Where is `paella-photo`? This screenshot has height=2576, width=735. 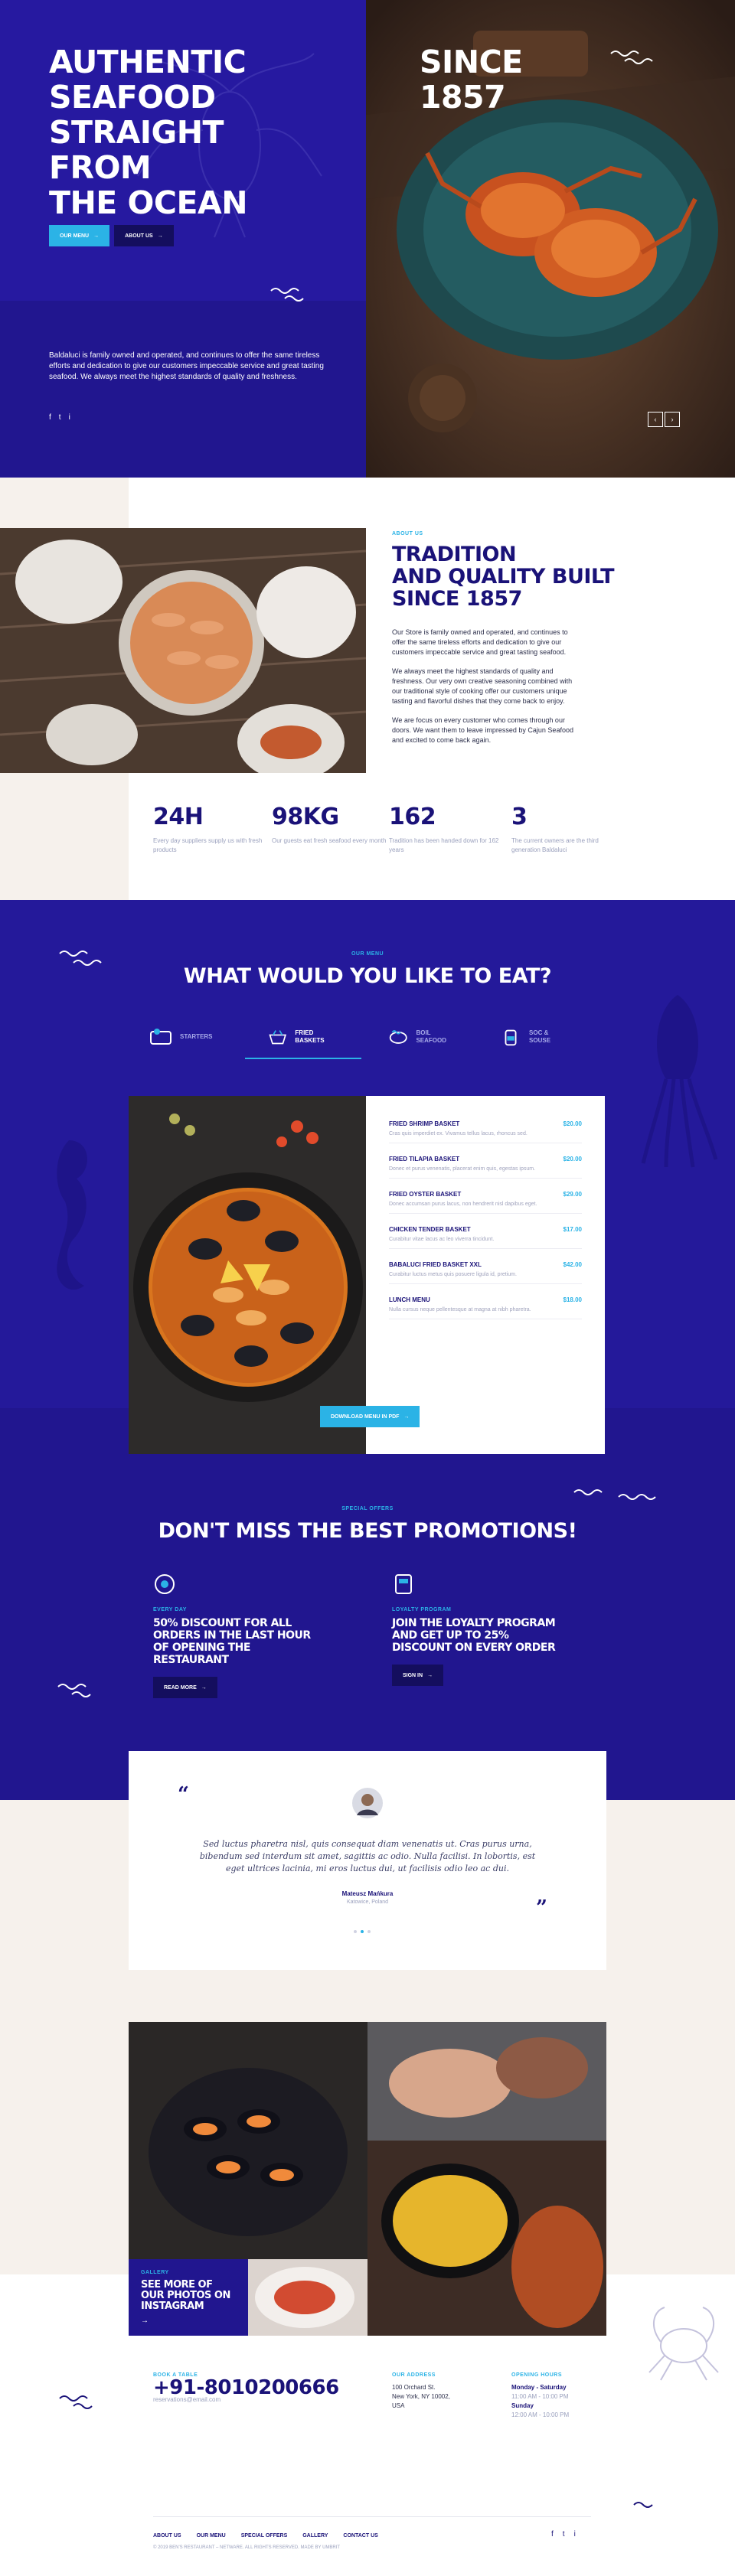
paella-photo is located at coordinates (248, 1275).